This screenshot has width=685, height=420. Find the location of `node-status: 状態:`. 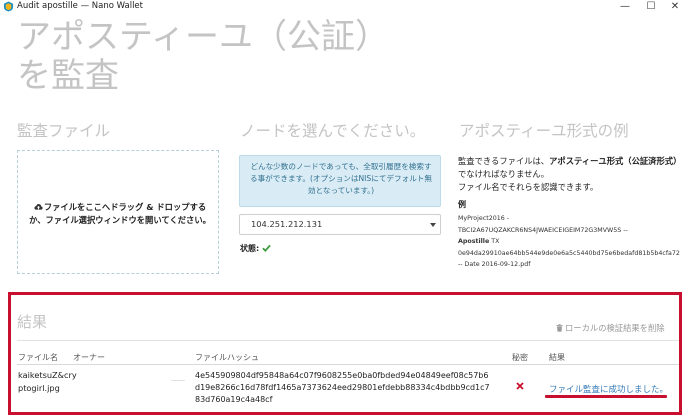

node-status: 状態: is located at coordinates (255, 248).